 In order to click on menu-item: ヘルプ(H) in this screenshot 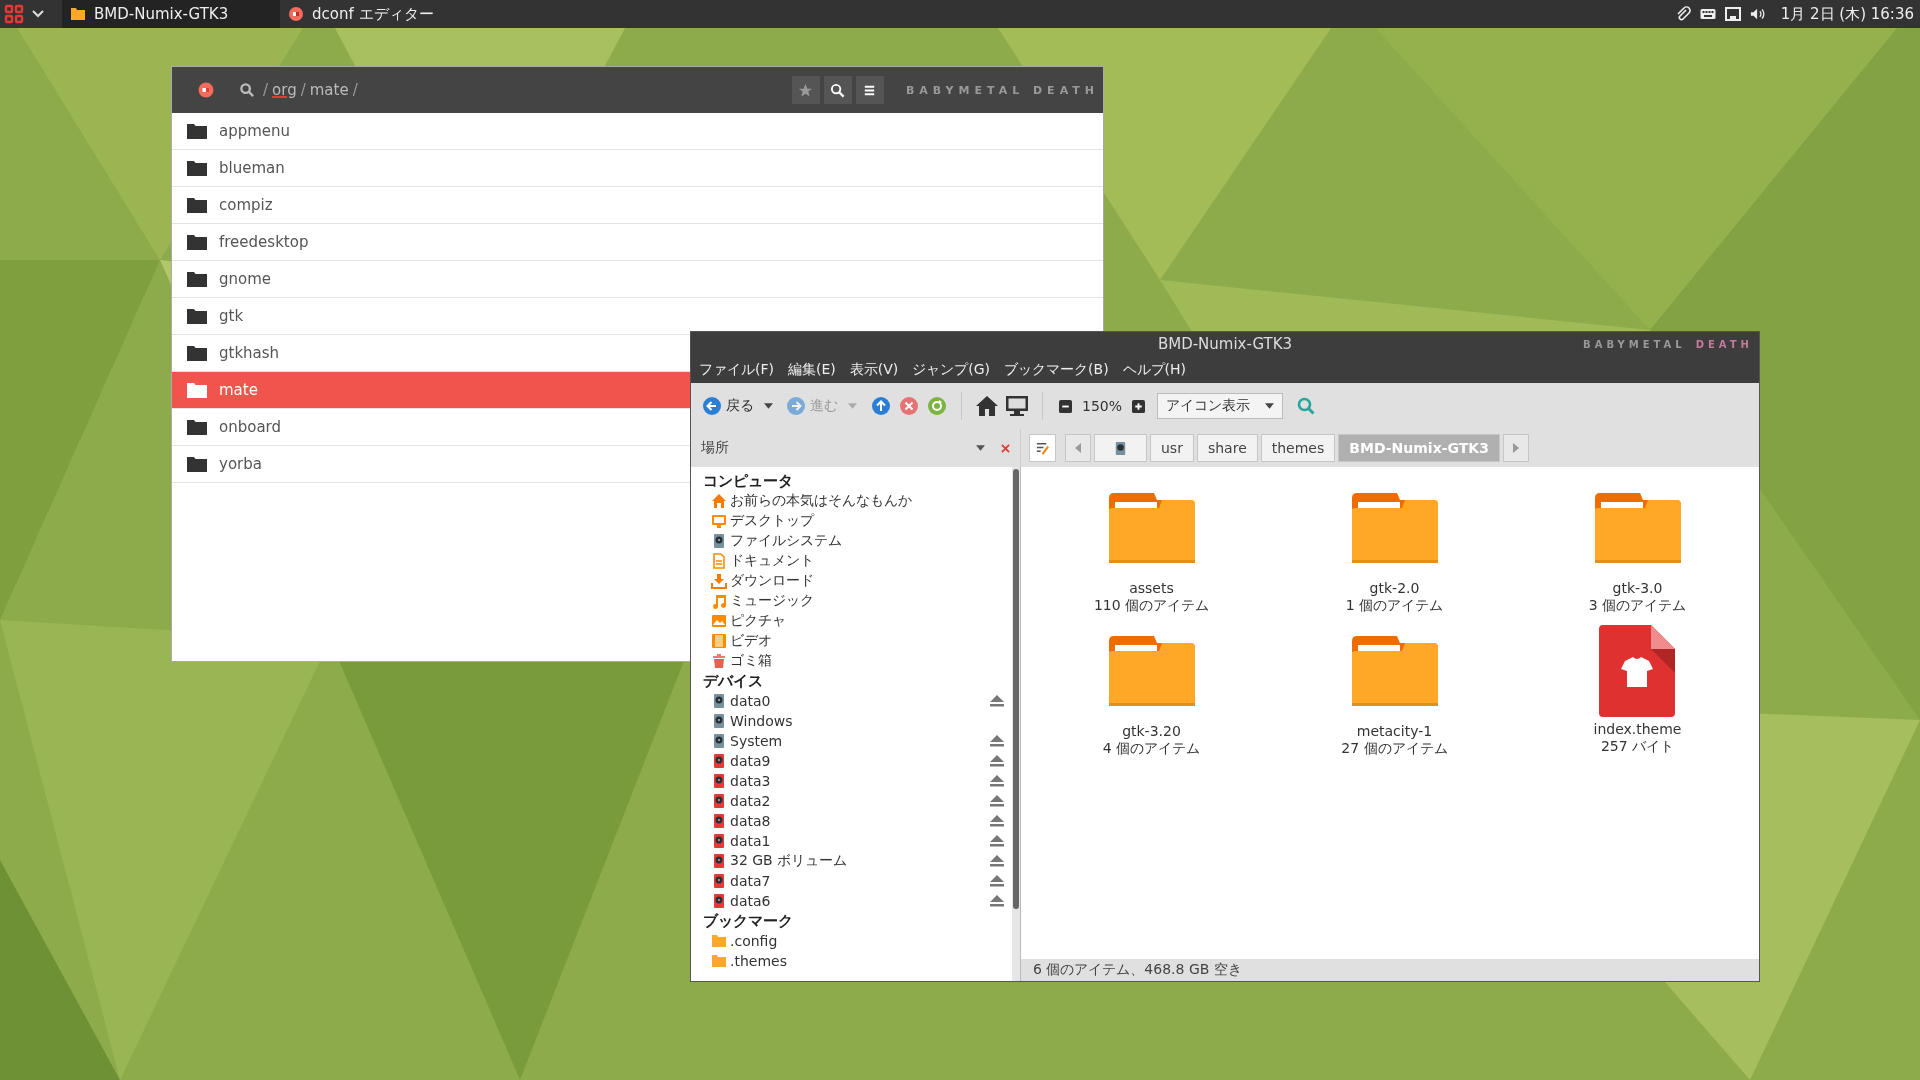, I will do `click(1154, 369)`.